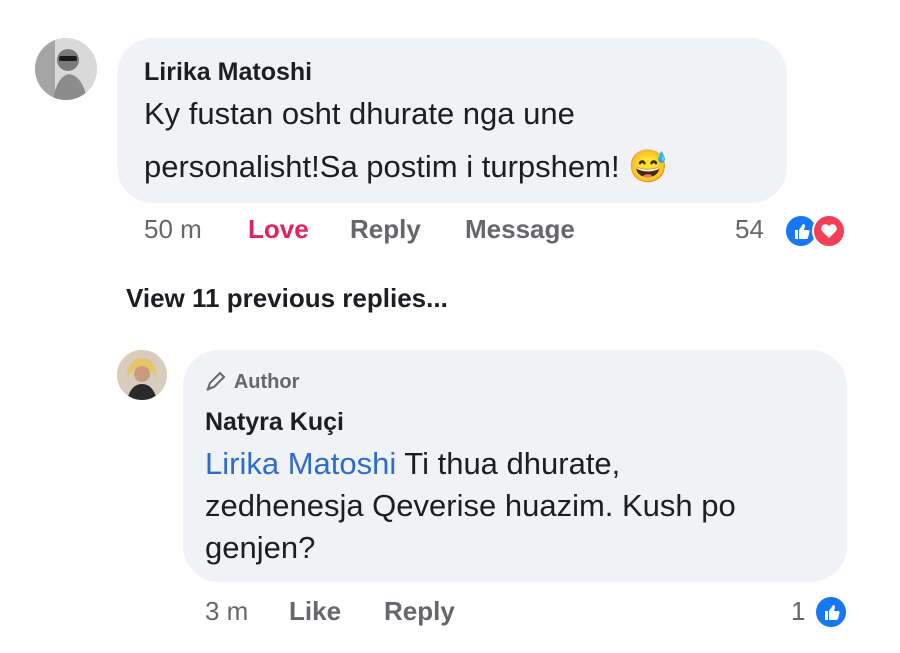 This screenshot has width=900, height=653. I want to click on message-button: Message, so click(520, 229).